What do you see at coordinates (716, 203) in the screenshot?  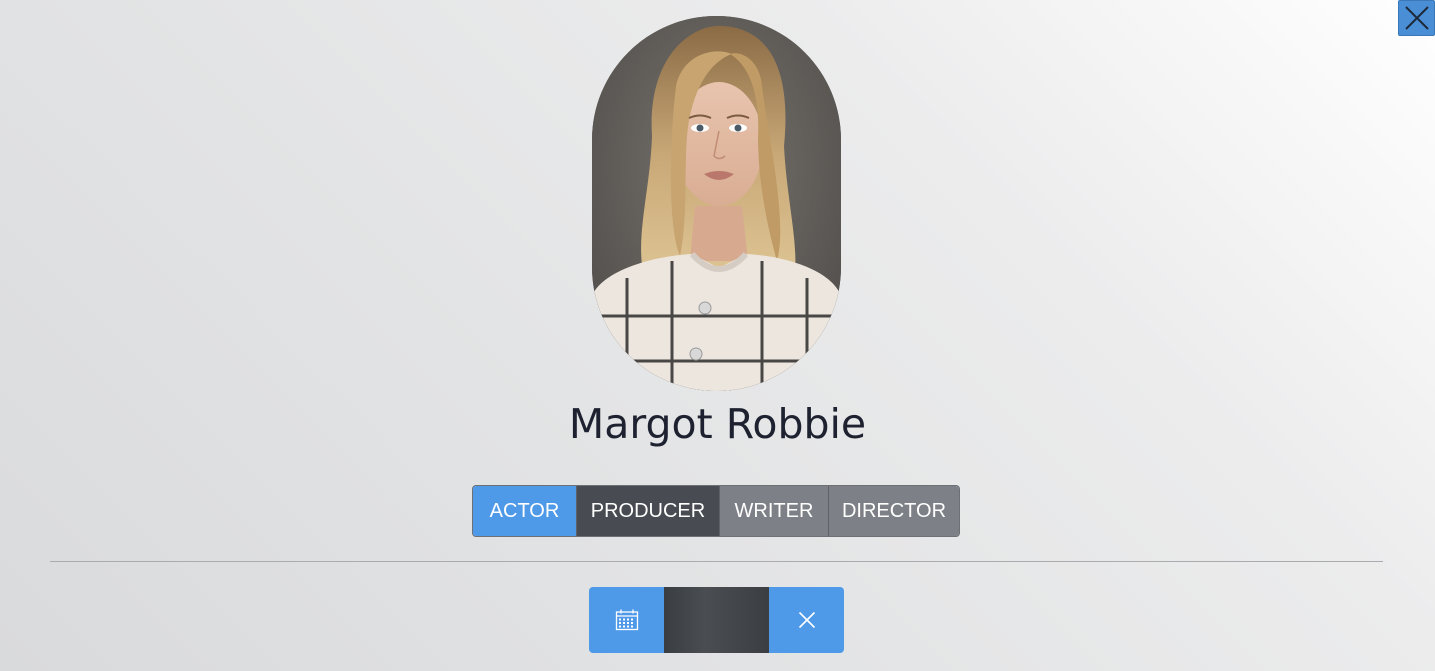 I see `profile-photo` at bounding box center [716, 203].